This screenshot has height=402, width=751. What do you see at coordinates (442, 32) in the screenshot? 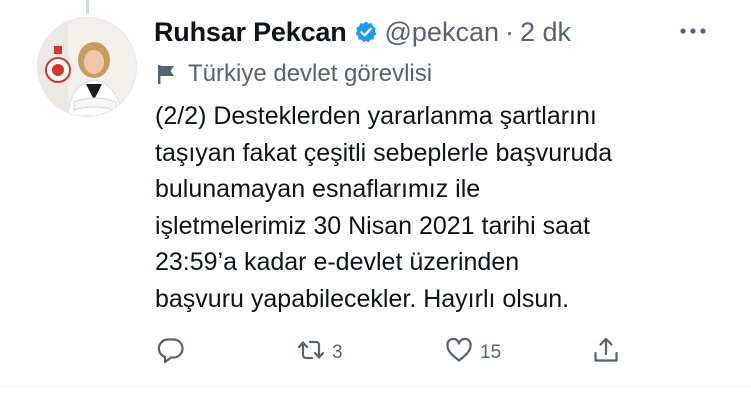
I see `handle: @pekcan` at bounding box center [442, 32].